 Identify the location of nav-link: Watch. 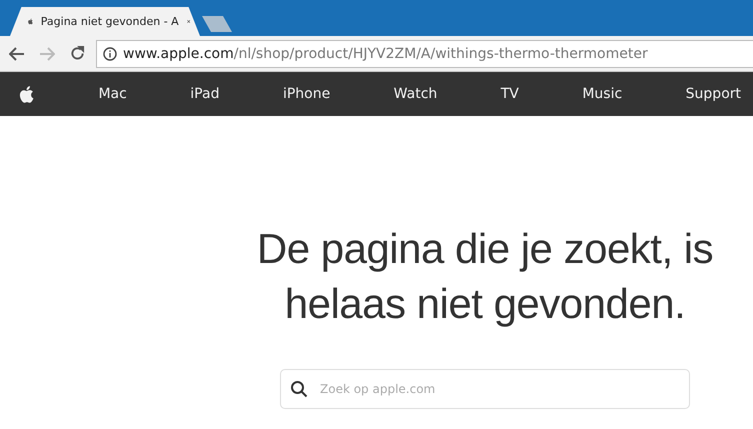
(416, 94).